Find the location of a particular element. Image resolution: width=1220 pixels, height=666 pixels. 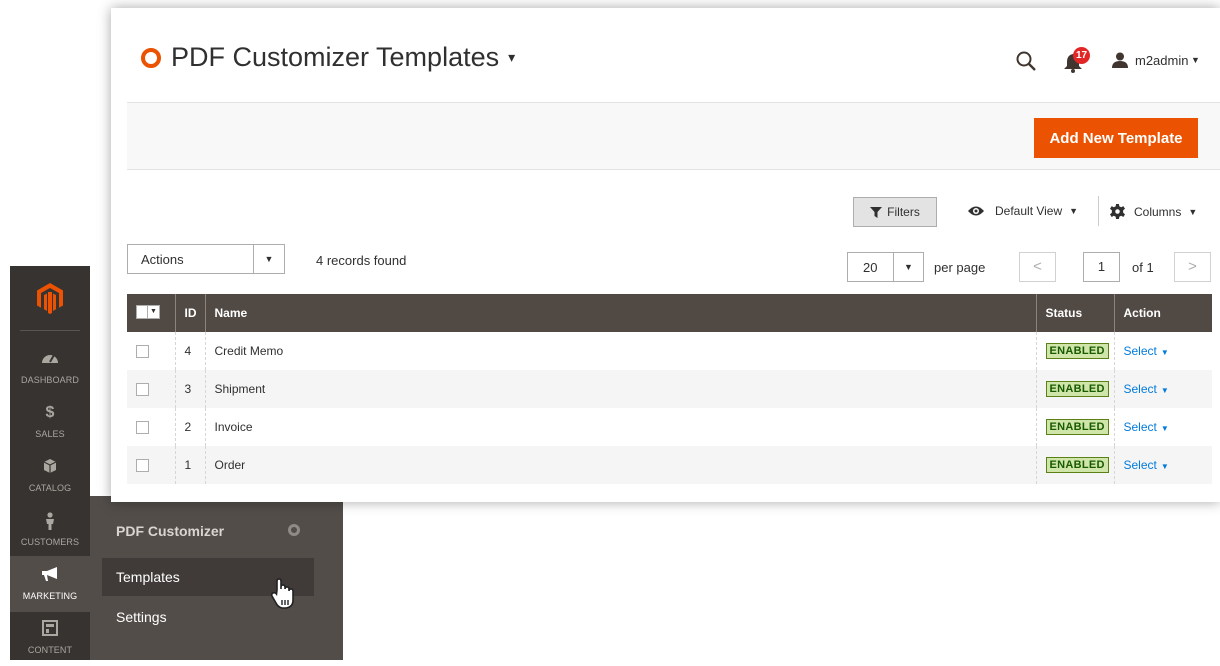

nav-content-label: CONTENT is located at coordinates (50, 650).